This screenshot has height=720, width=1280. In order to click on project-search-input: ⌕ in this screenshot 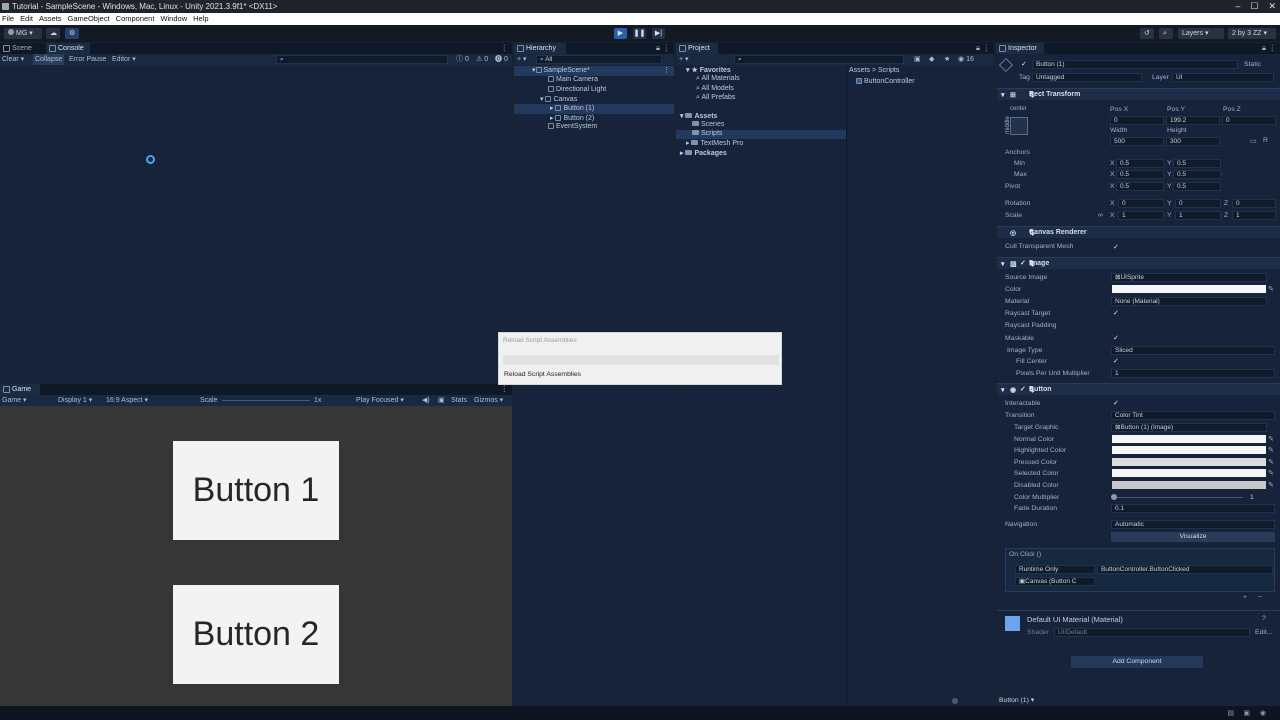, I will do `click(819, 59)`.